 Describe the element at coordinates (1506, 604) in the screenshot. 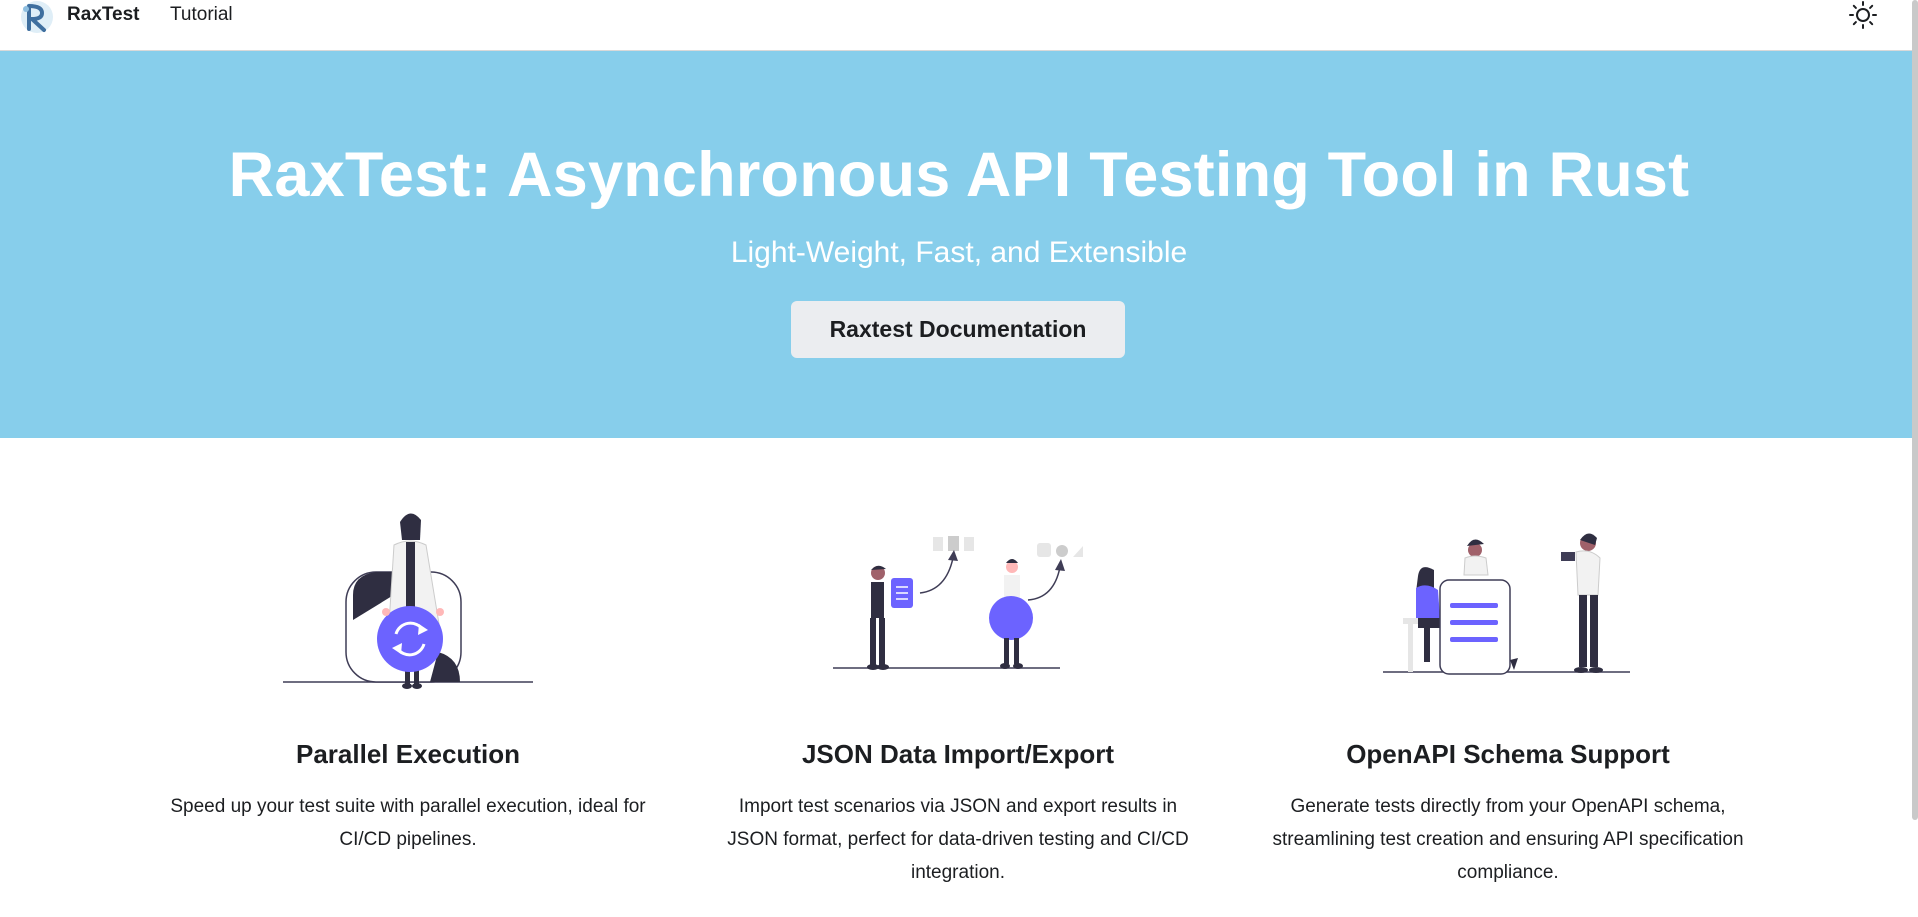

I see `team-with-document-illustration` at that location.